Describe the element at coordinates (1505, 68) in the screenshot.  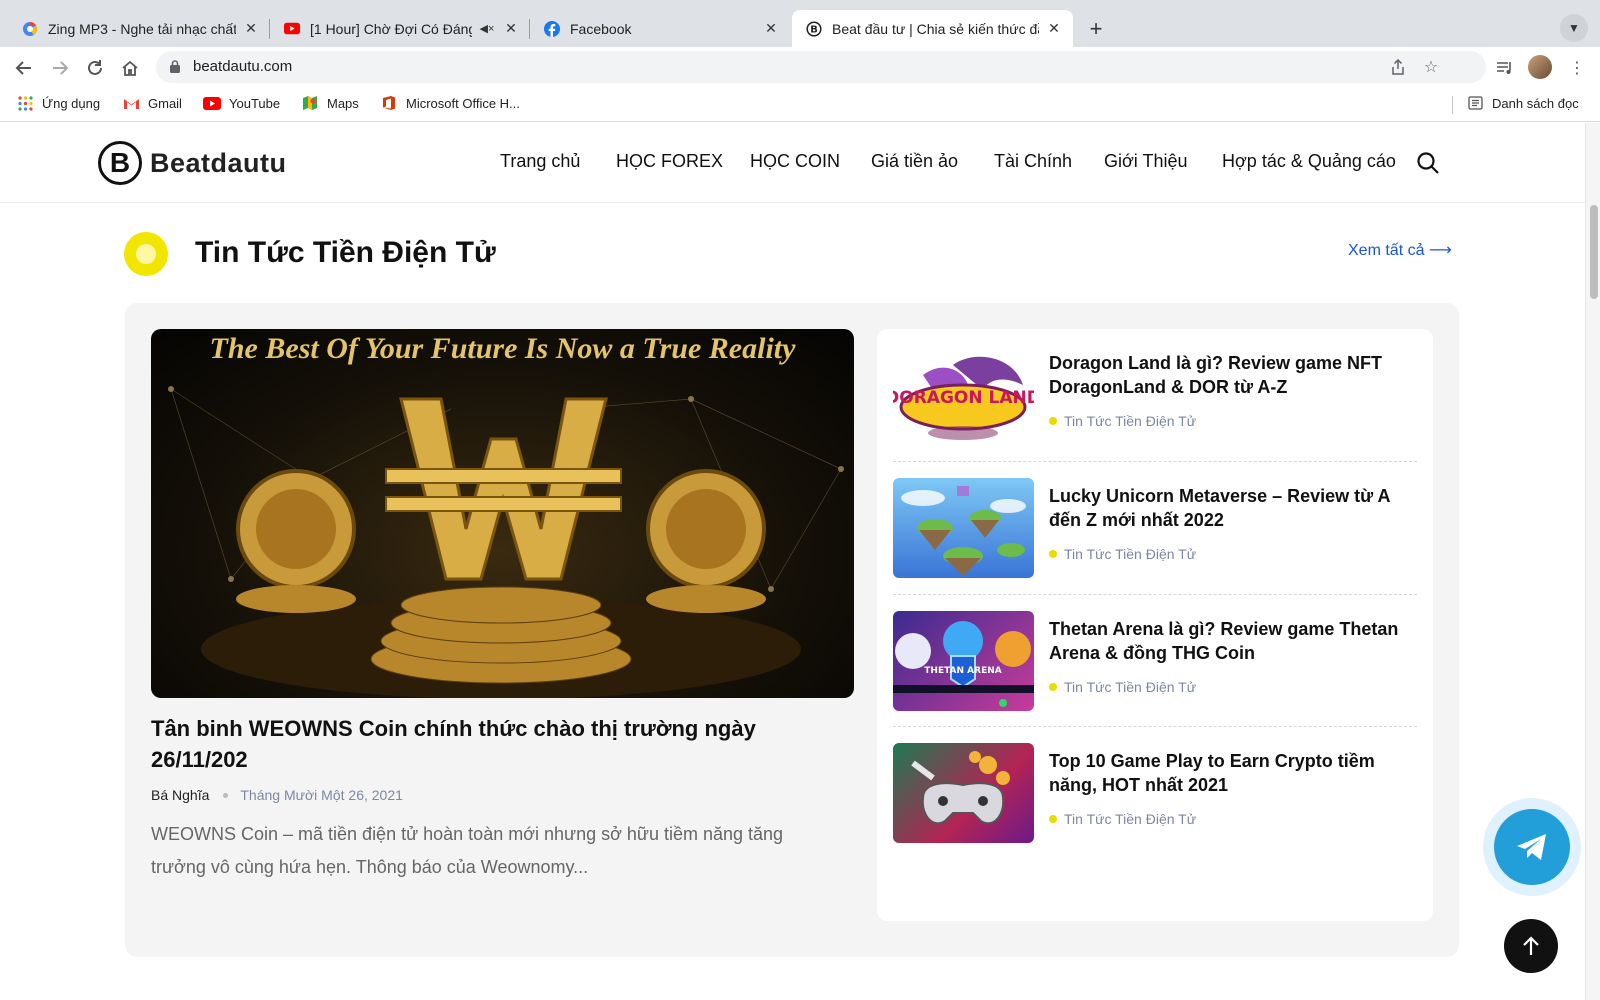
I see `media-control-icon` at that location.